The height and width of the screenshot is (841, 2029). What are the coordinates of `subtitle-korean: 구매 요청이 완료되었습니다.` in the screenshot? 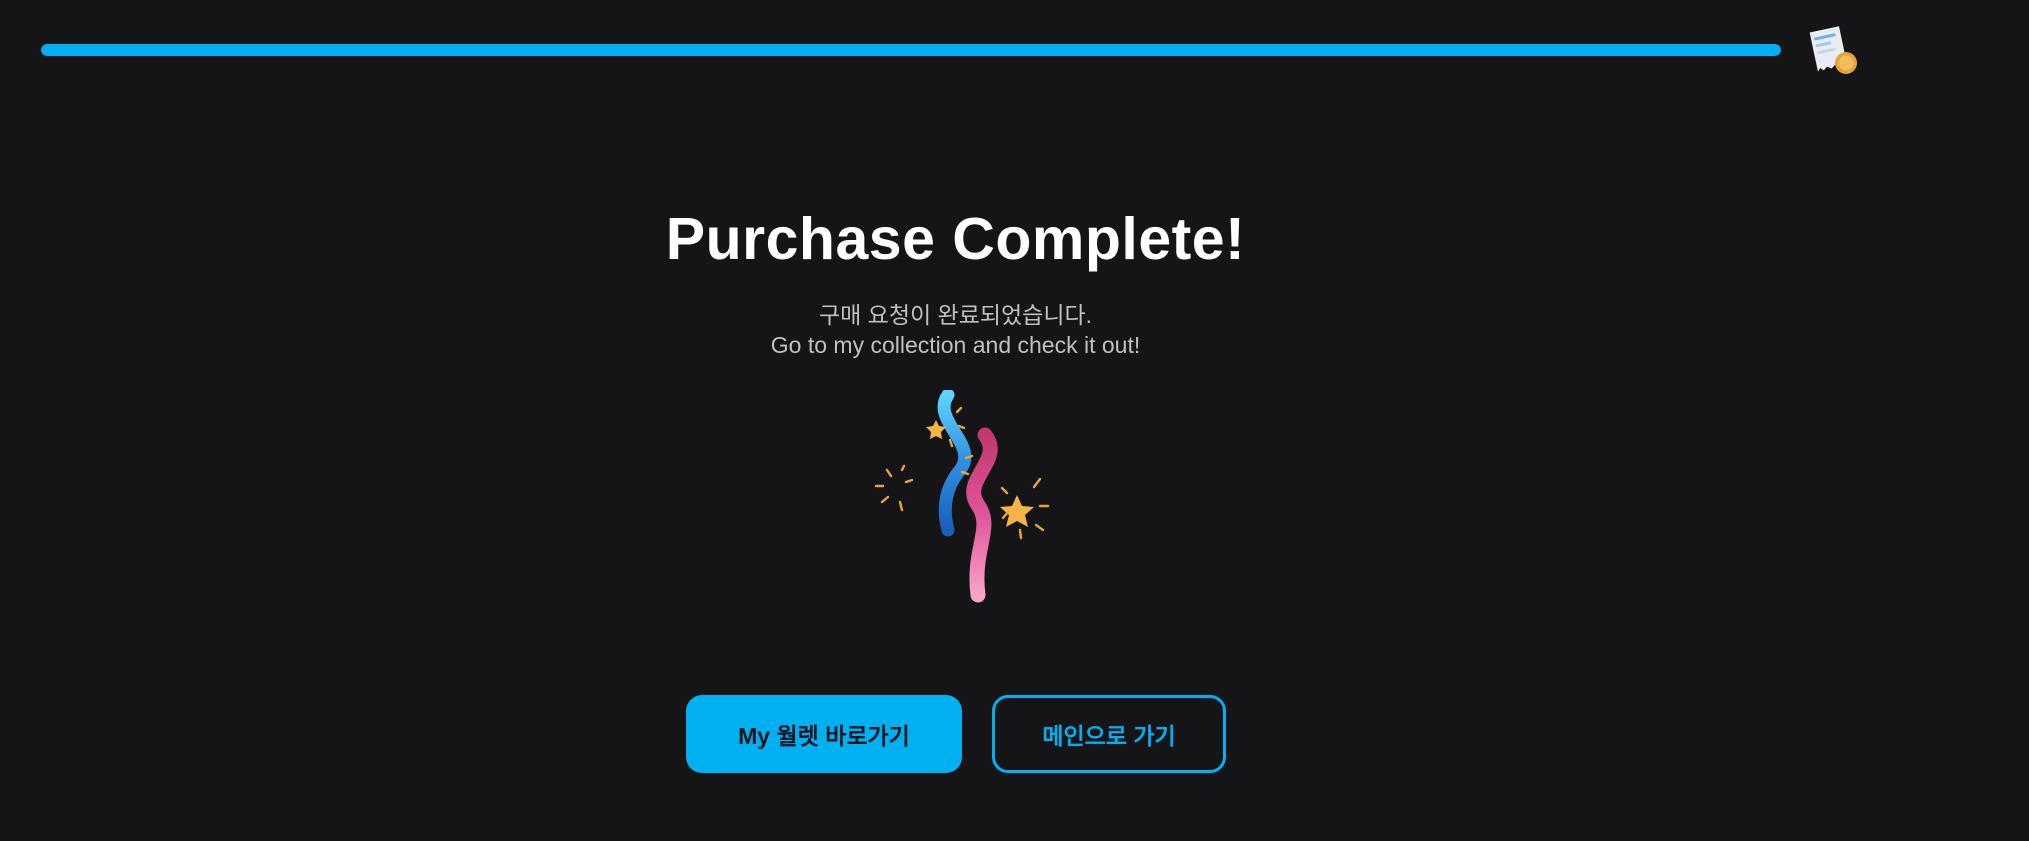 It's located at (955, 315).